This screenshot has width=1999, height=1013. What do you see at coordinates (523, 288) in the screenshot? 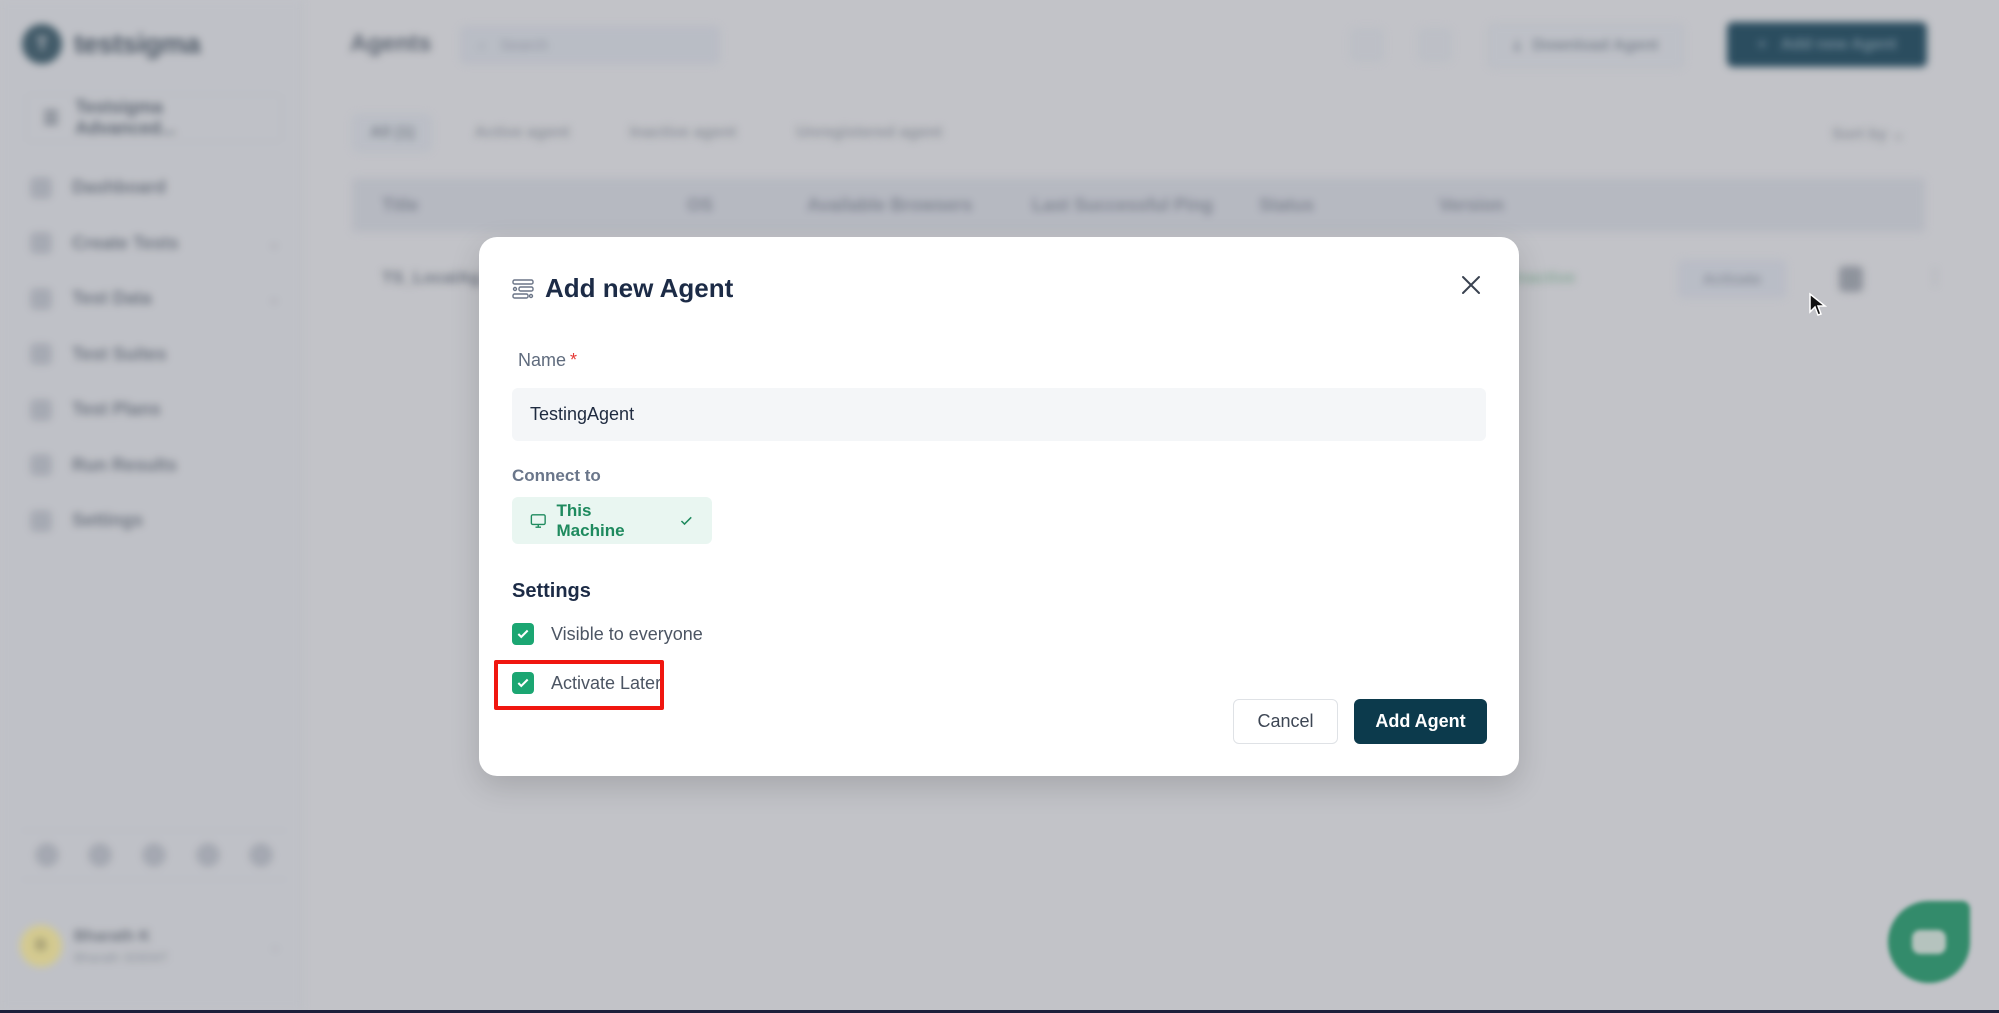
I see `agent-list-icon` at bounding box center [523, 288].